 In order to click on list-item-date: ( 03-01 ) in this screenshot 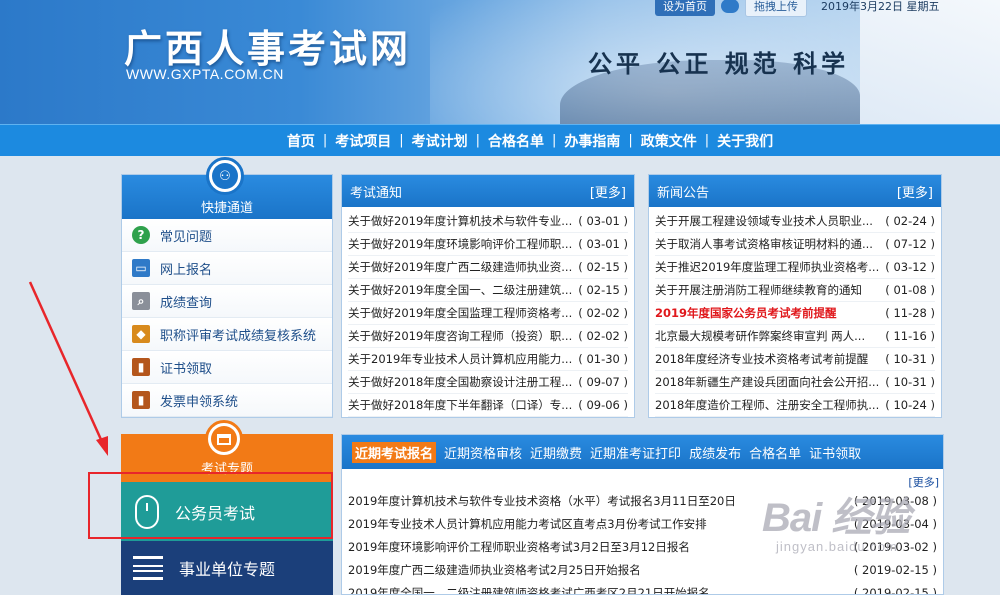, I will do `click(603, 244)`.